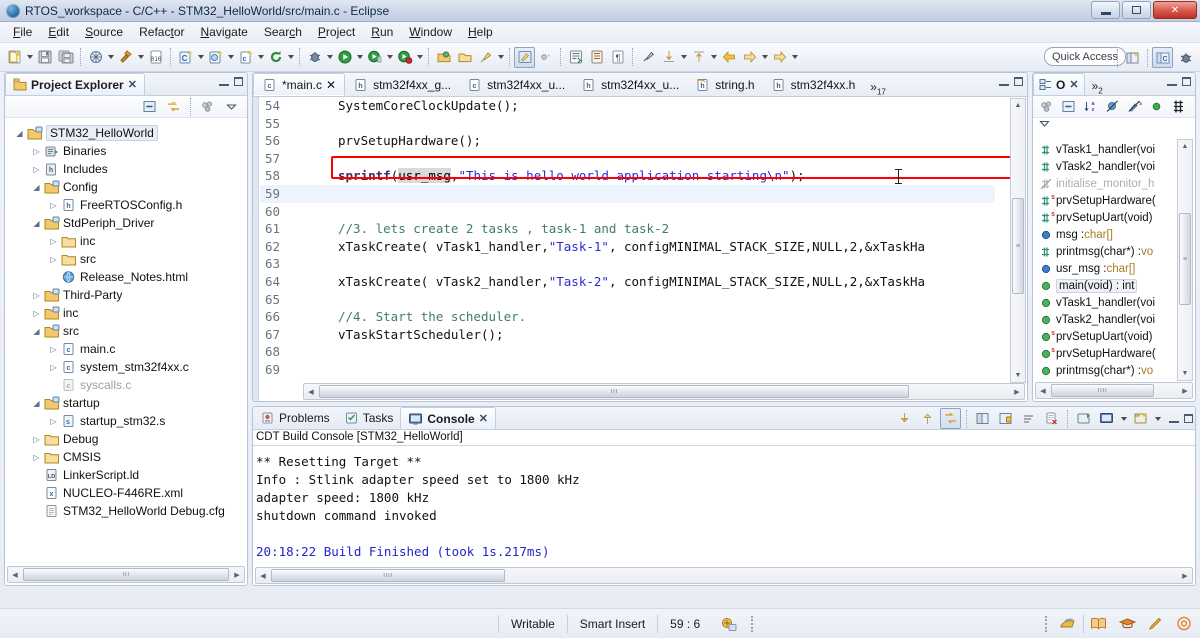 The height and width of the screenshot is (638, 1200). I want to click on cpp-perspective-icon: C, so click(1162, 57).